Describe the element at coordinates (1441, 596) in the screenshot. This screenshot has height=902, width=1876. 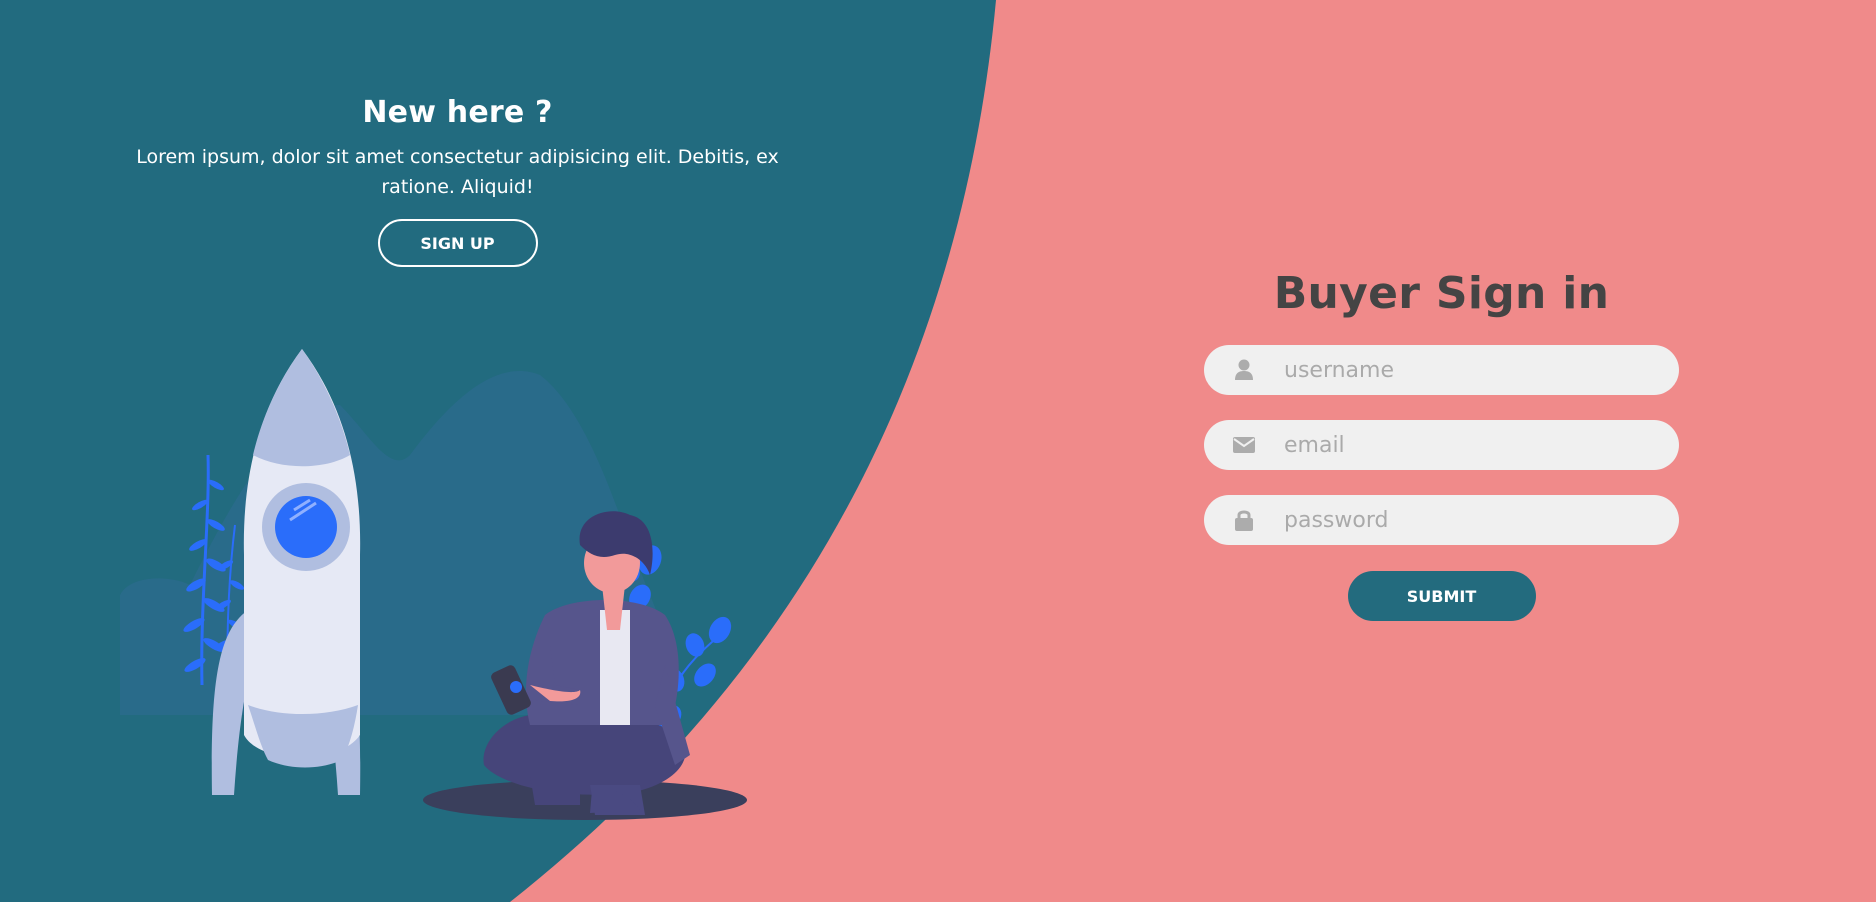
I see `submit-button: SUBMIT` at that location.